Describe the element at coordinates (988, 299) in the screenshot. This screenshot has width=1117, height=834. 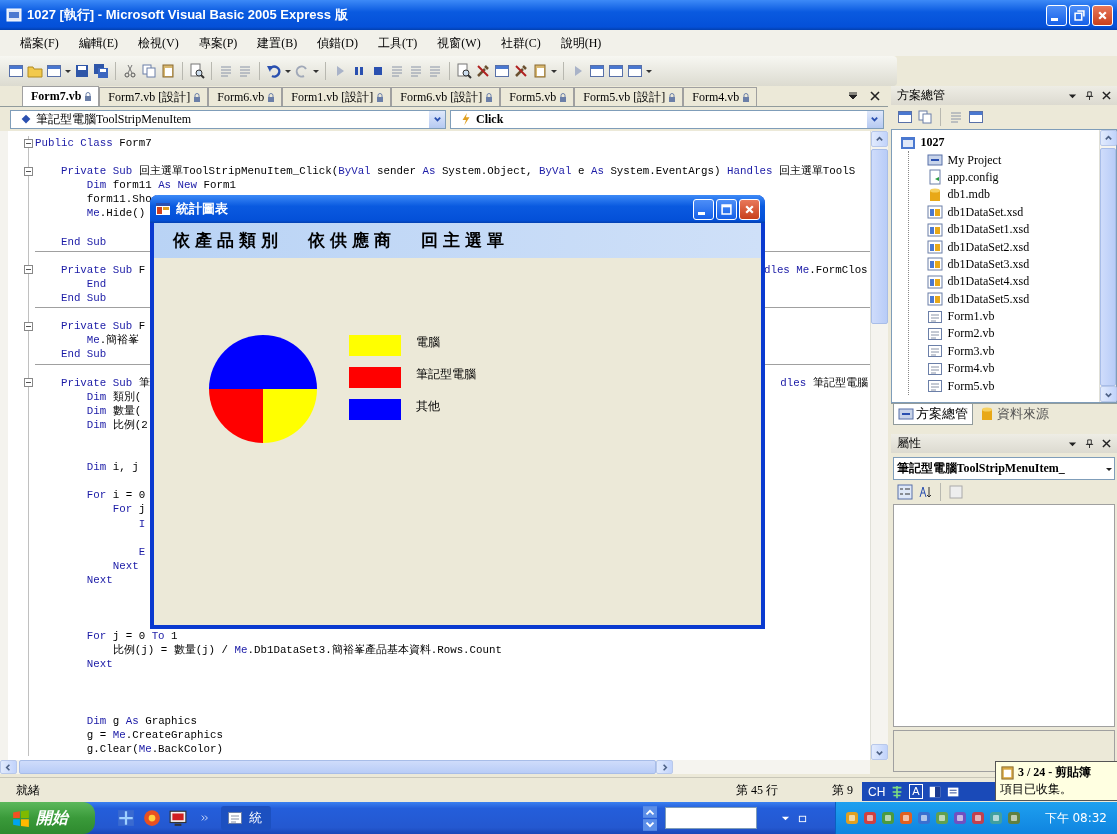
I see `tree-item: db1DataSet5.xsd` at that location.